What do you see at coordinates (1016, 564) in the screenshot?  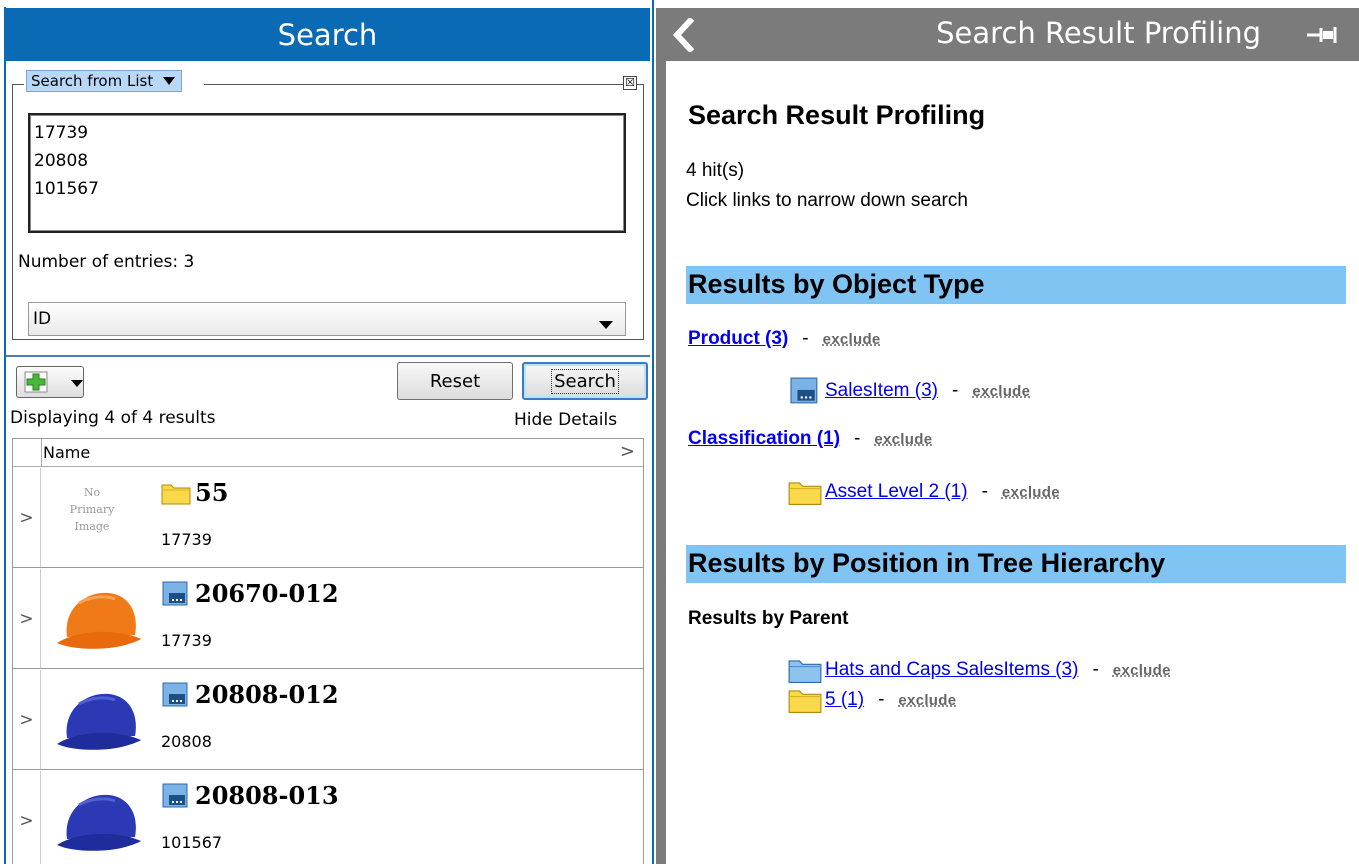 I see `section-tree-hierarchy: Results by Position in Tree Hierarchy` at bounding box center [1016, 564].